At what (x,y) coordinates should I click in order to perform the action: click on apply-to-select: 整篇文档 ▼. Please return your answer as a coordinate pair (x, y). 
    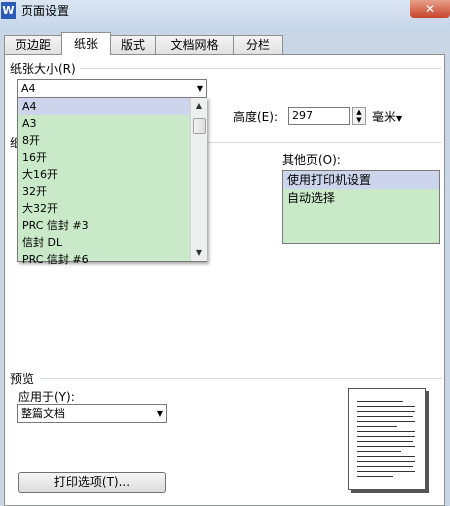
    Looking at the image, I should click on (92, 413).